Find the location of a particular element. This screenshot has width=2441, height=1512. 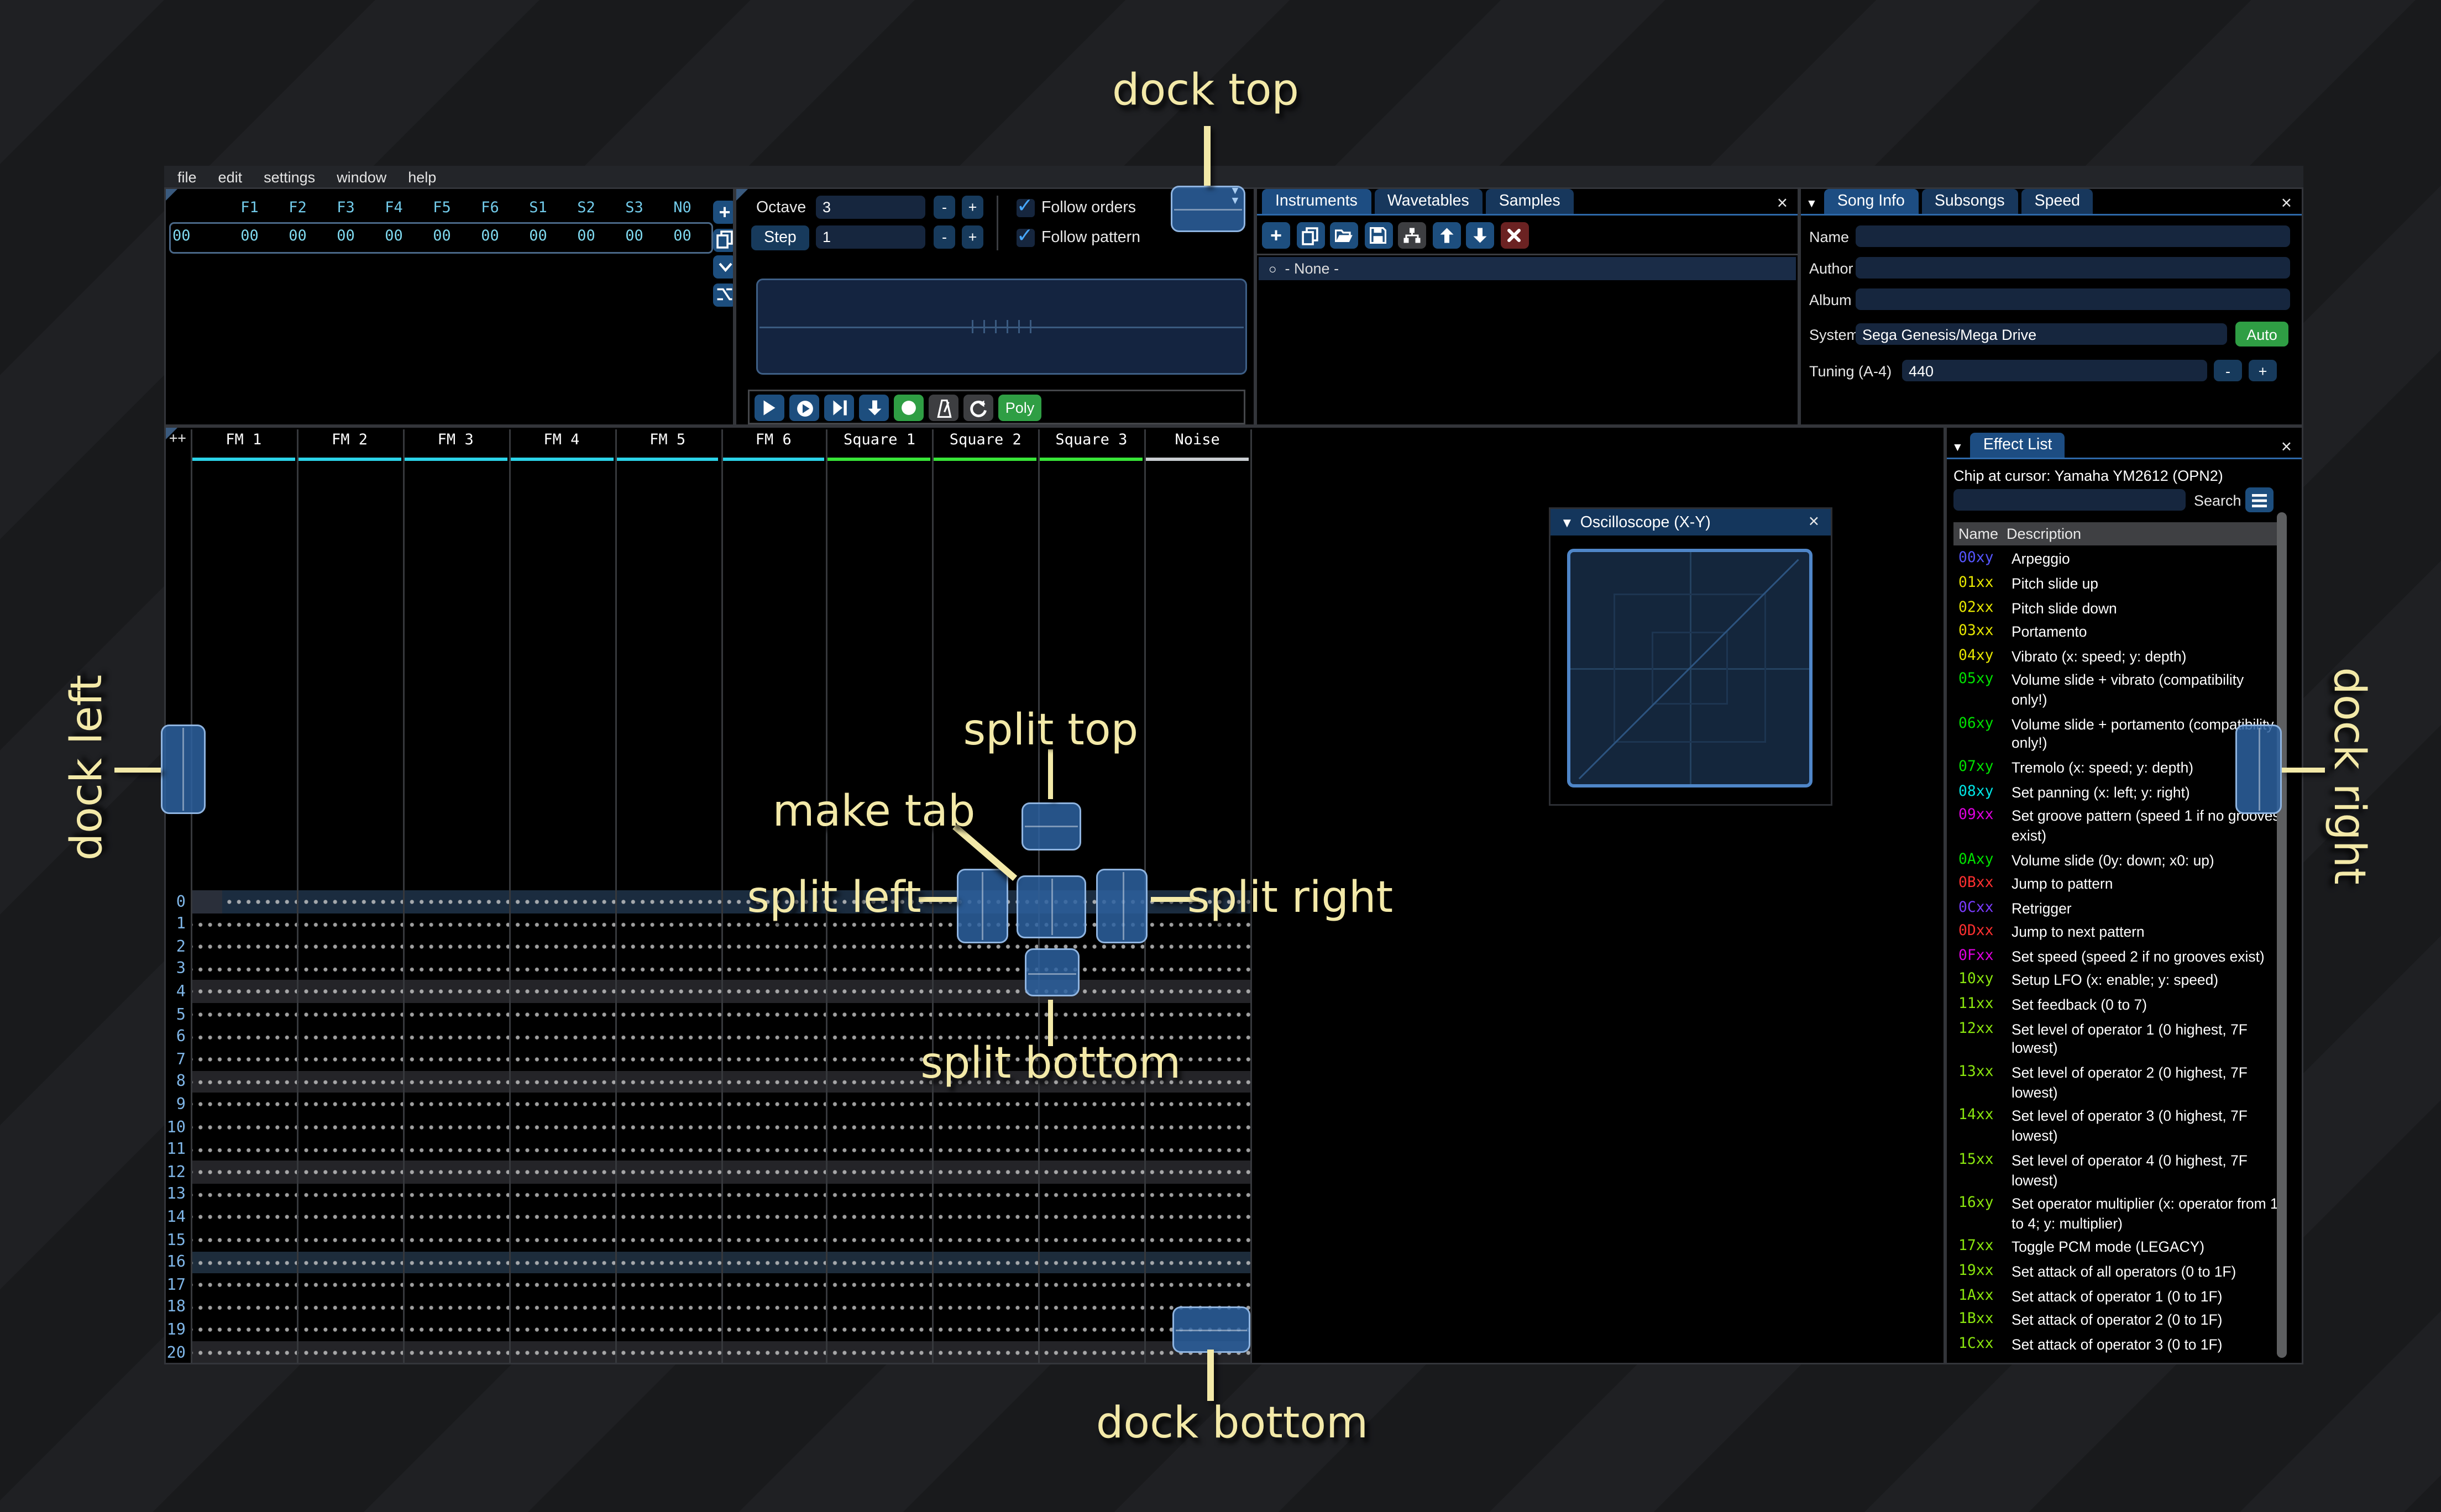

channel-header-square1: Square 1 is located at coordinates (879, 441).